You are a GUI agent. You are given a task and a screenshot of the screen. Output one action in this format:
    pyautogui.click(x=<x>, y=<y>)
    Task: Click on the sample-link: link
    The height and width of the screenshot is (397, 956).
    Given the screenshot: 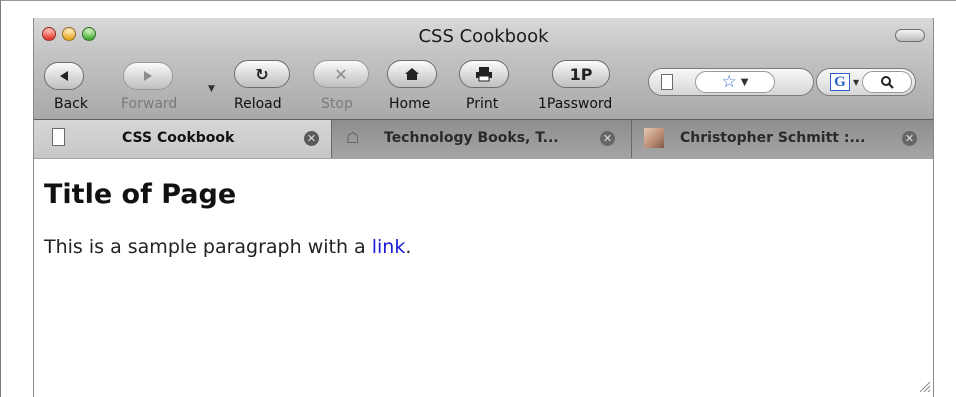 What is the action you would take?
    pyautogui.click(x=389, y=247)
    